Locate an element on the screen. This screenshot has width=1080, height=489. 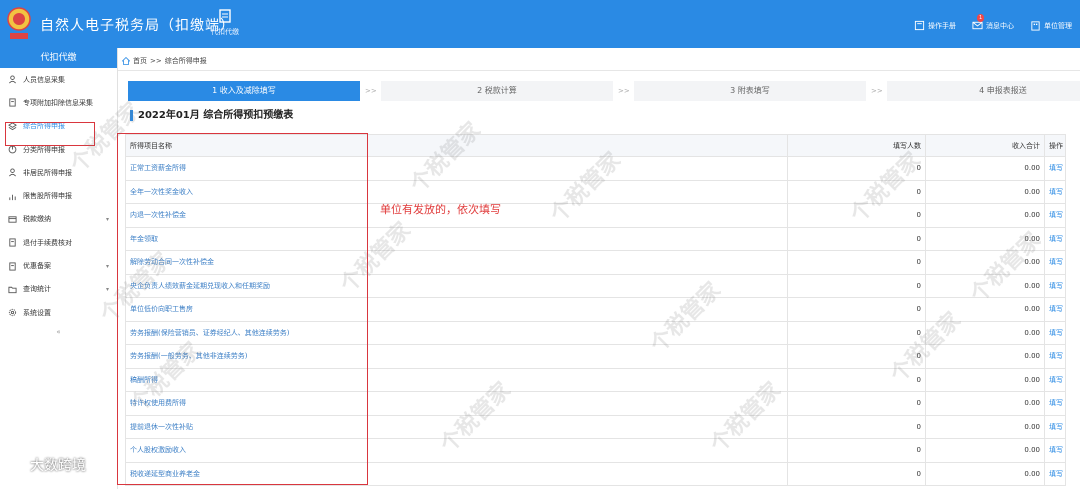
corner-watermark-text: 大数跨境 is located at coordinates (58, 466).